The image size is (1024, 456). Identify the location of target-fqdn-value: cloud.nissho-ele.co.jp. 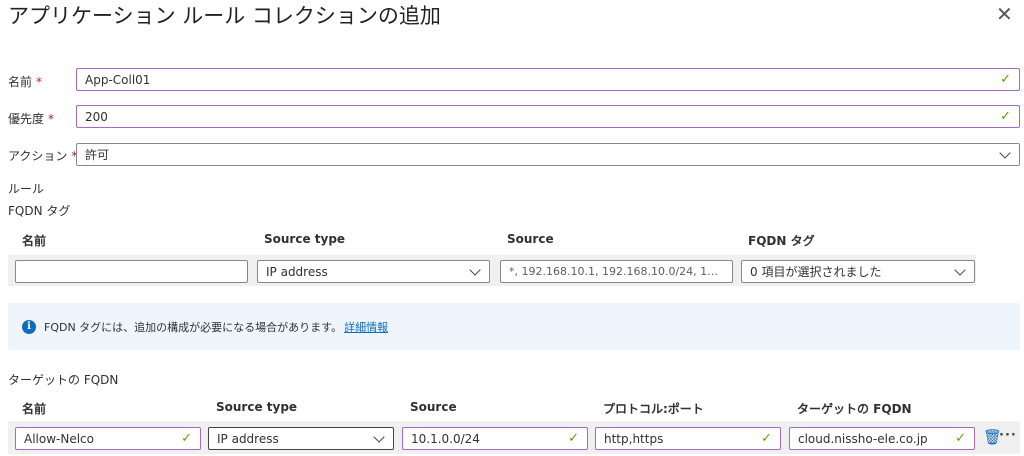
(863, 438).